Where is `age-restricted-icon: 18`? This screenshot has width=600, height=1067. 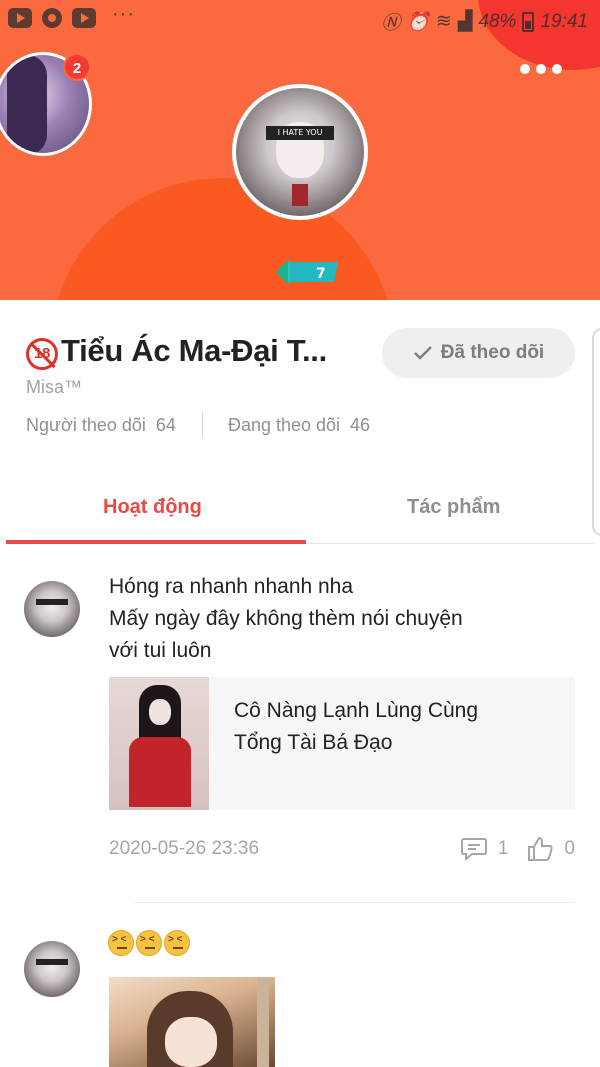 age-restricted-icon: 18 is located at coordinates (42, 354).